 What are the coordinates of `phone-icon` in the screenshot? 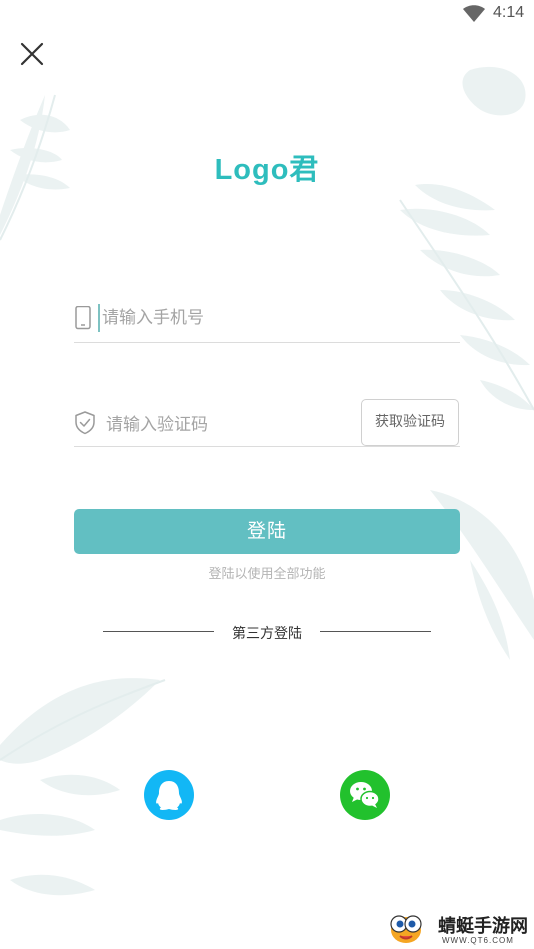 It's located at (83, 318).